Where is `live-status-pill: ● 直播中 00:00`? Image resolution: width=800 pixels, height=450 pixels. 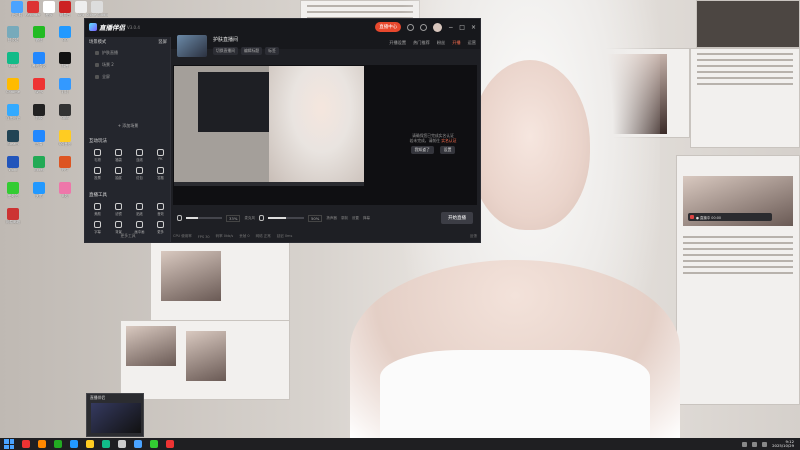
live-status-pill: ● 直播中 00:00 is located at coordinates (730, 217).